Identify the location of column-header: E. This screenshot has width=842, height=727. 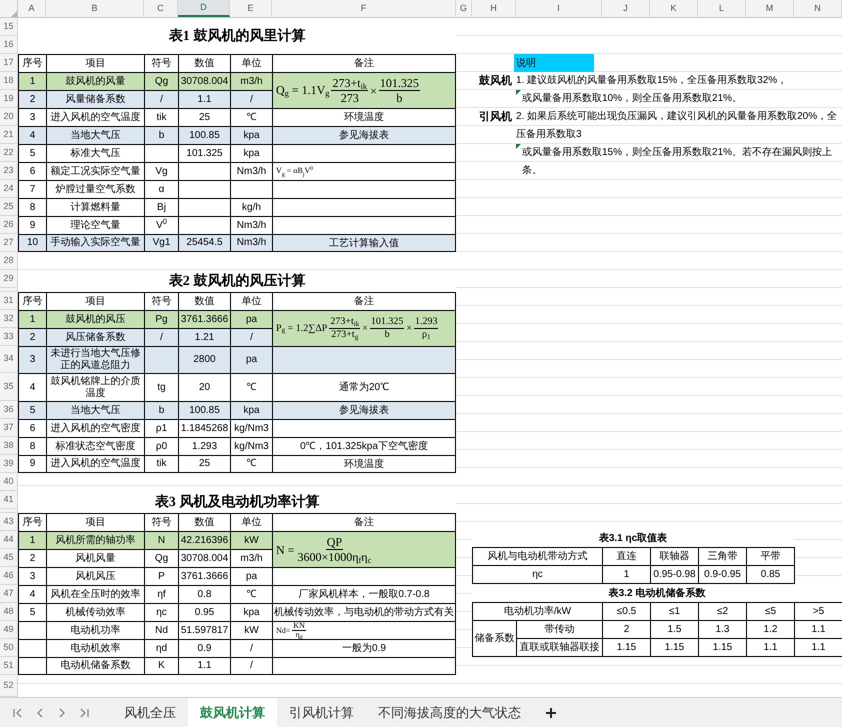
(251, 8).